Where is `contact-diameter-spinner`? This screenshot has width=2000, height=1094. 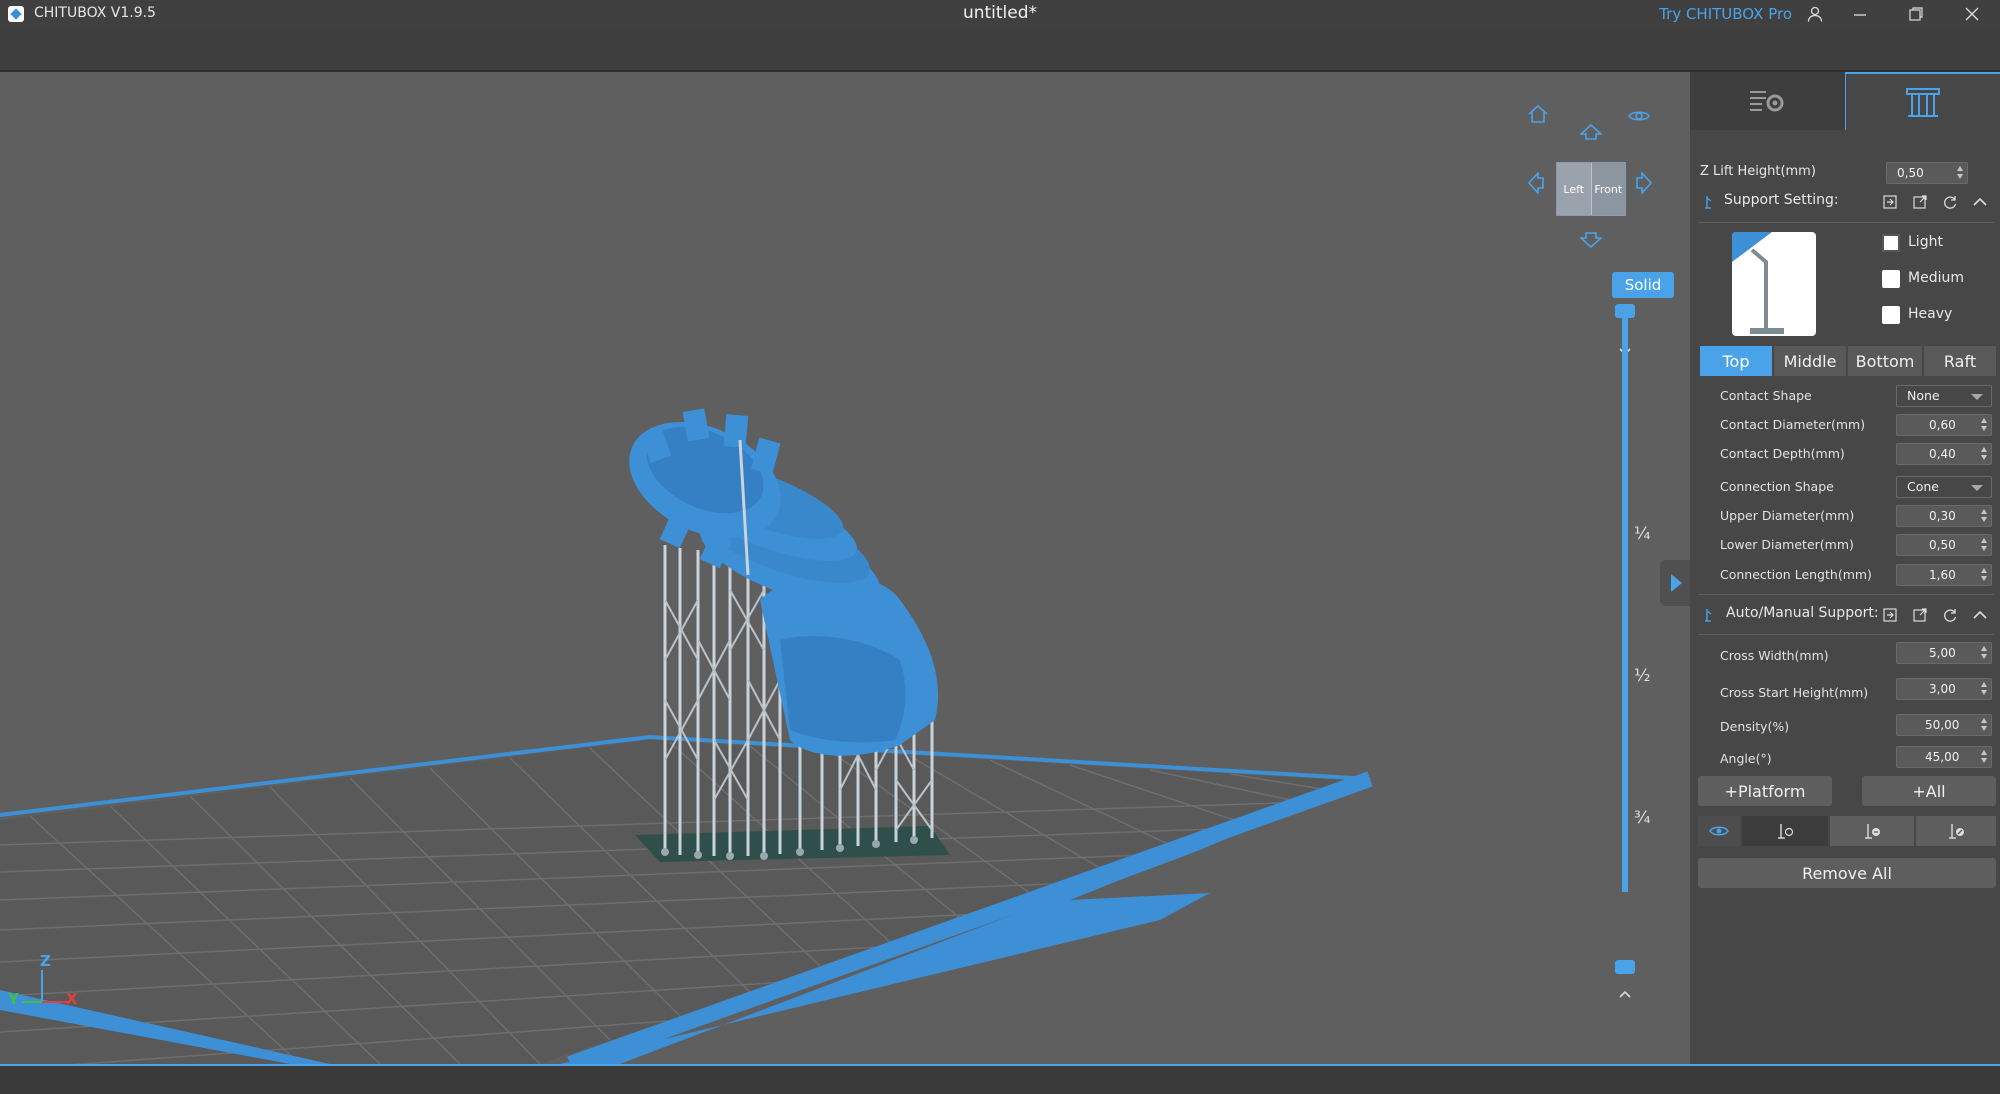 contact-diameter-spinner is located at coordinates (1984, 425).